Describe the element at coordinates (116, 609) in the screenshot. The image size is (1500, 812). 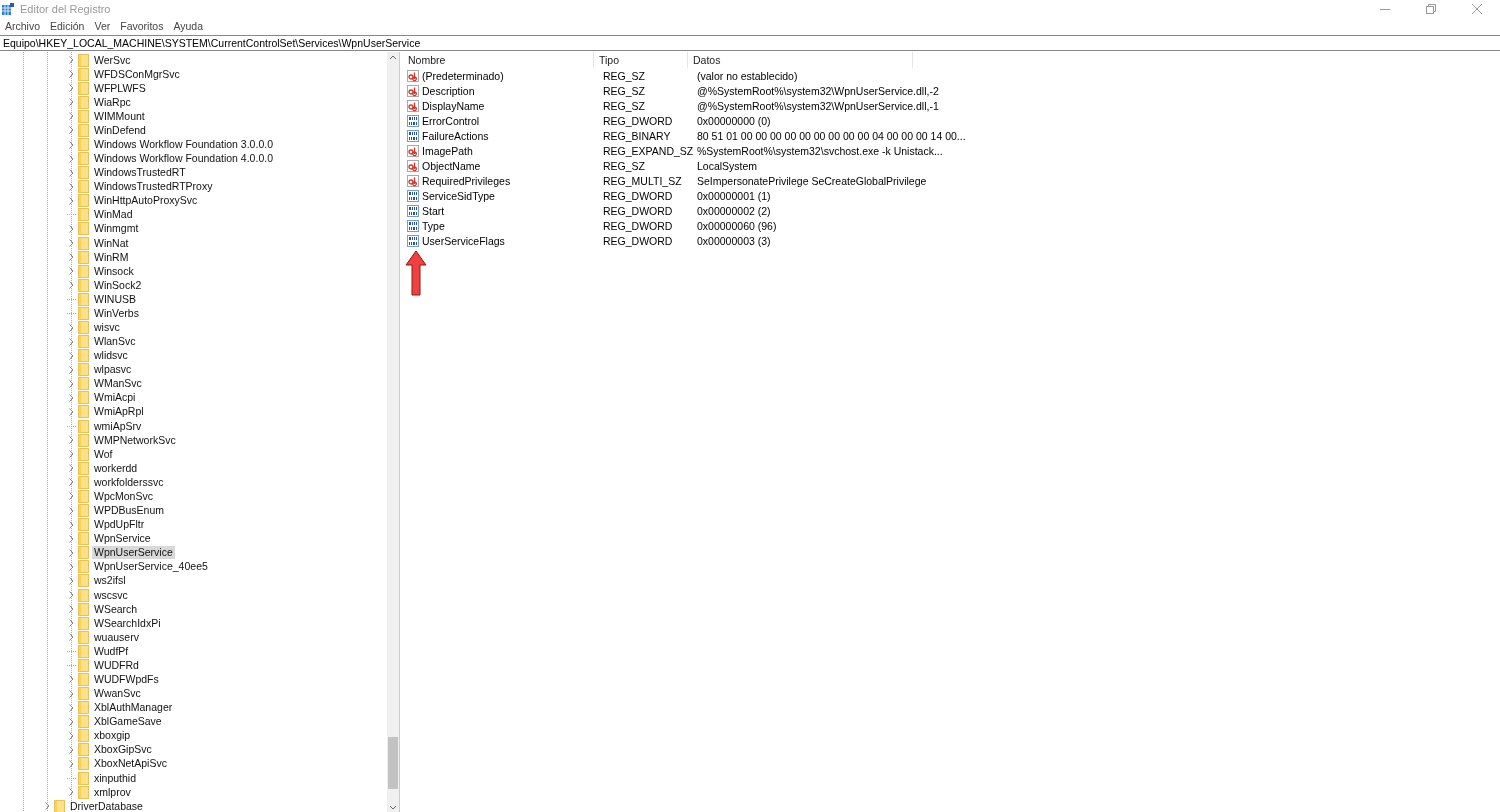
I see `tree-item: WSearch` at that location.